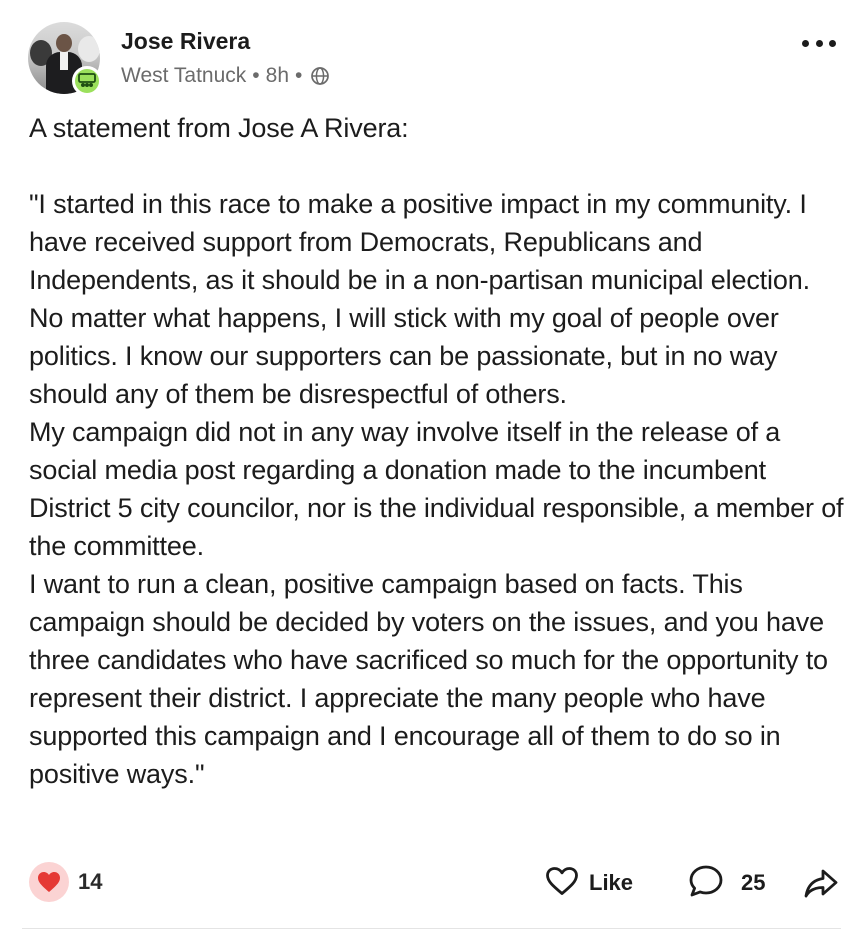 This screenshot has width=863, height=932. I want to click on globe-icon, so click(320, 76).